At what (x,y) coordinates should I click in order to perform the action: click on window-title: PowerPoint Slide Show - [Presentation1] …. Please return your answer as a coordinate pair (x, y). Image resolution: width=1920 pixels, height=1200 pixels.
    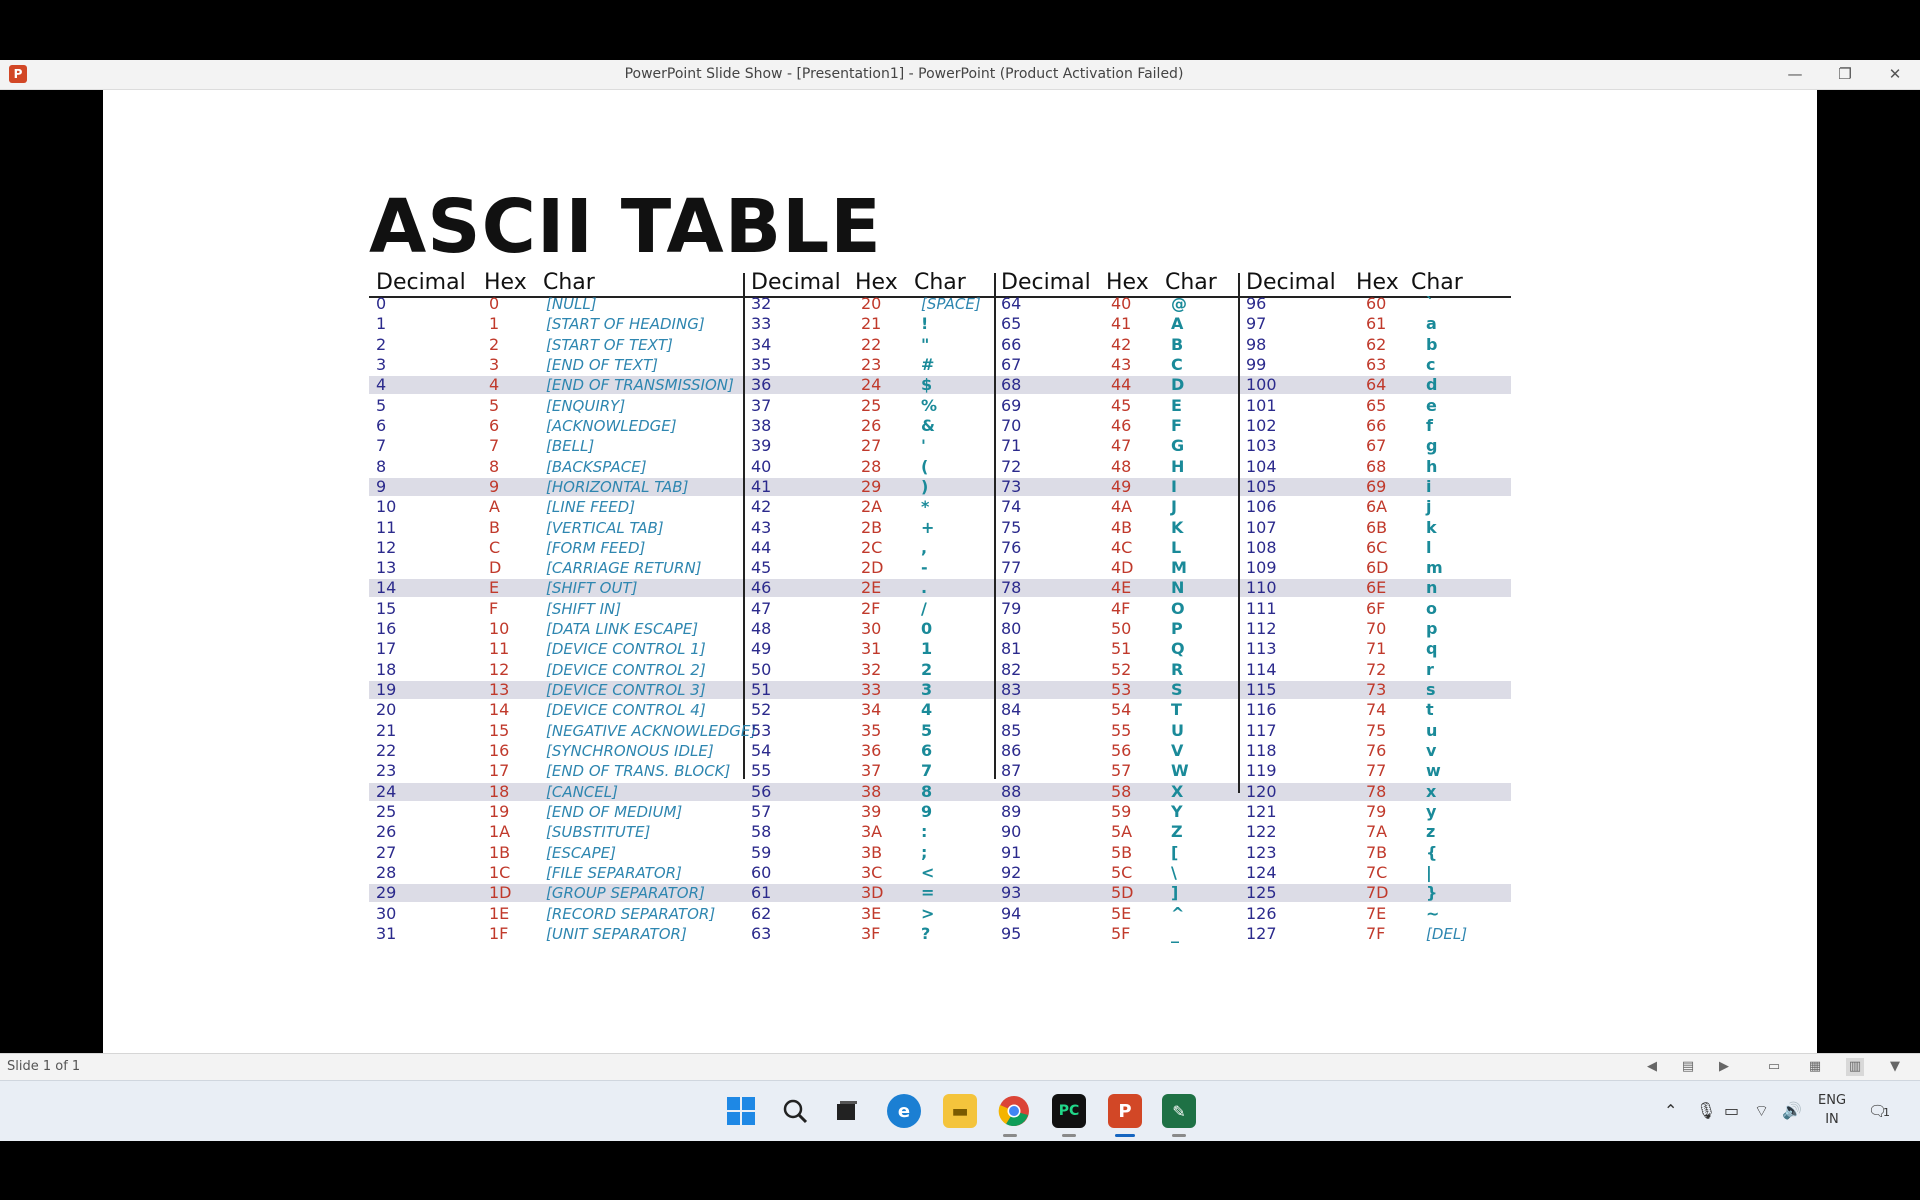
    Looking at the image, I should click on (904, 74).